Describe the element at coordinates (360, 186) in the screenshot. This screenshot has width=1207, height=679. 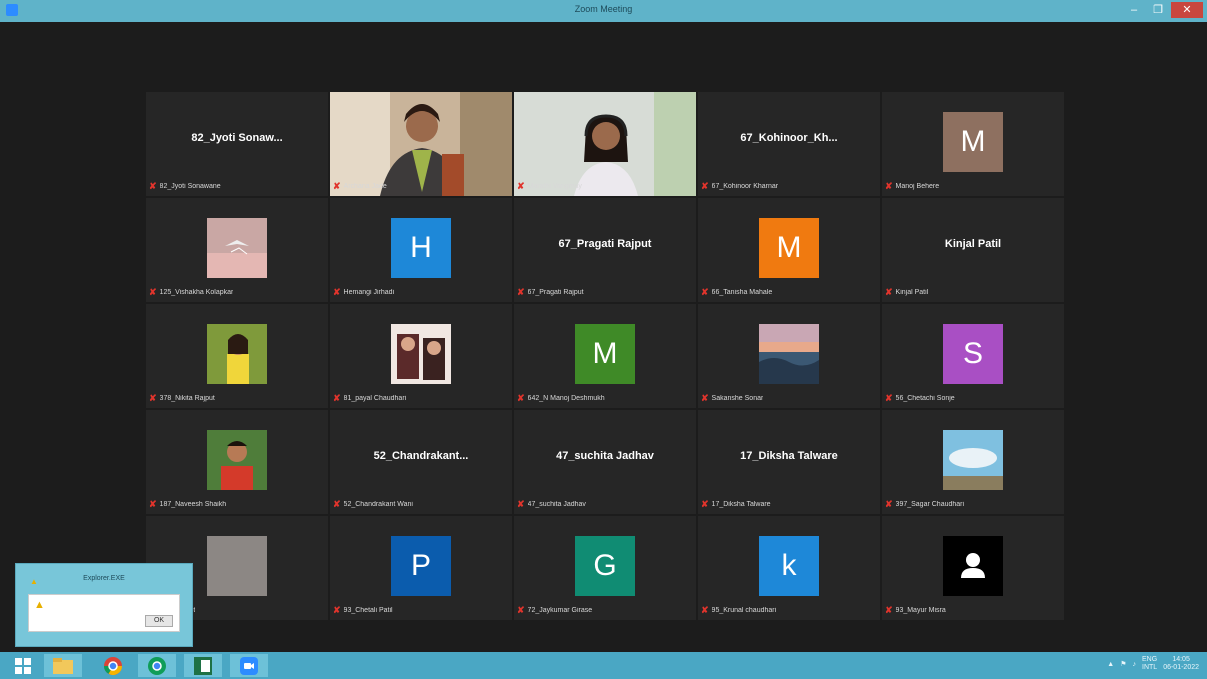
I see `participant-name-tag: ✘ Archana Jade` at that location.